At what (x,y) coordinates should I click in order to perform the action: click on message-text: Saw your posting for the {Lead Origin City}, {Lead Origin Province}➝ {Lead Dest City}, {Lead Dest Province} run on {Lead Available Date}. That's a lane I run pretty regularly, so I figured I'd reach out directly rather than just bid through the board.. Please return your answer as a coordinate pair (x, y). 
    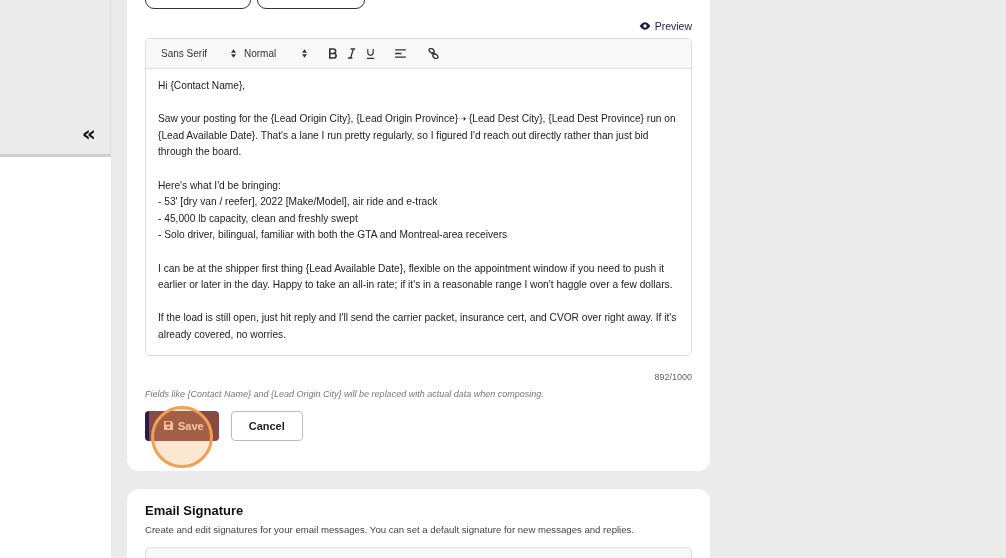
    Looking at the image, I should click on (417, 136).